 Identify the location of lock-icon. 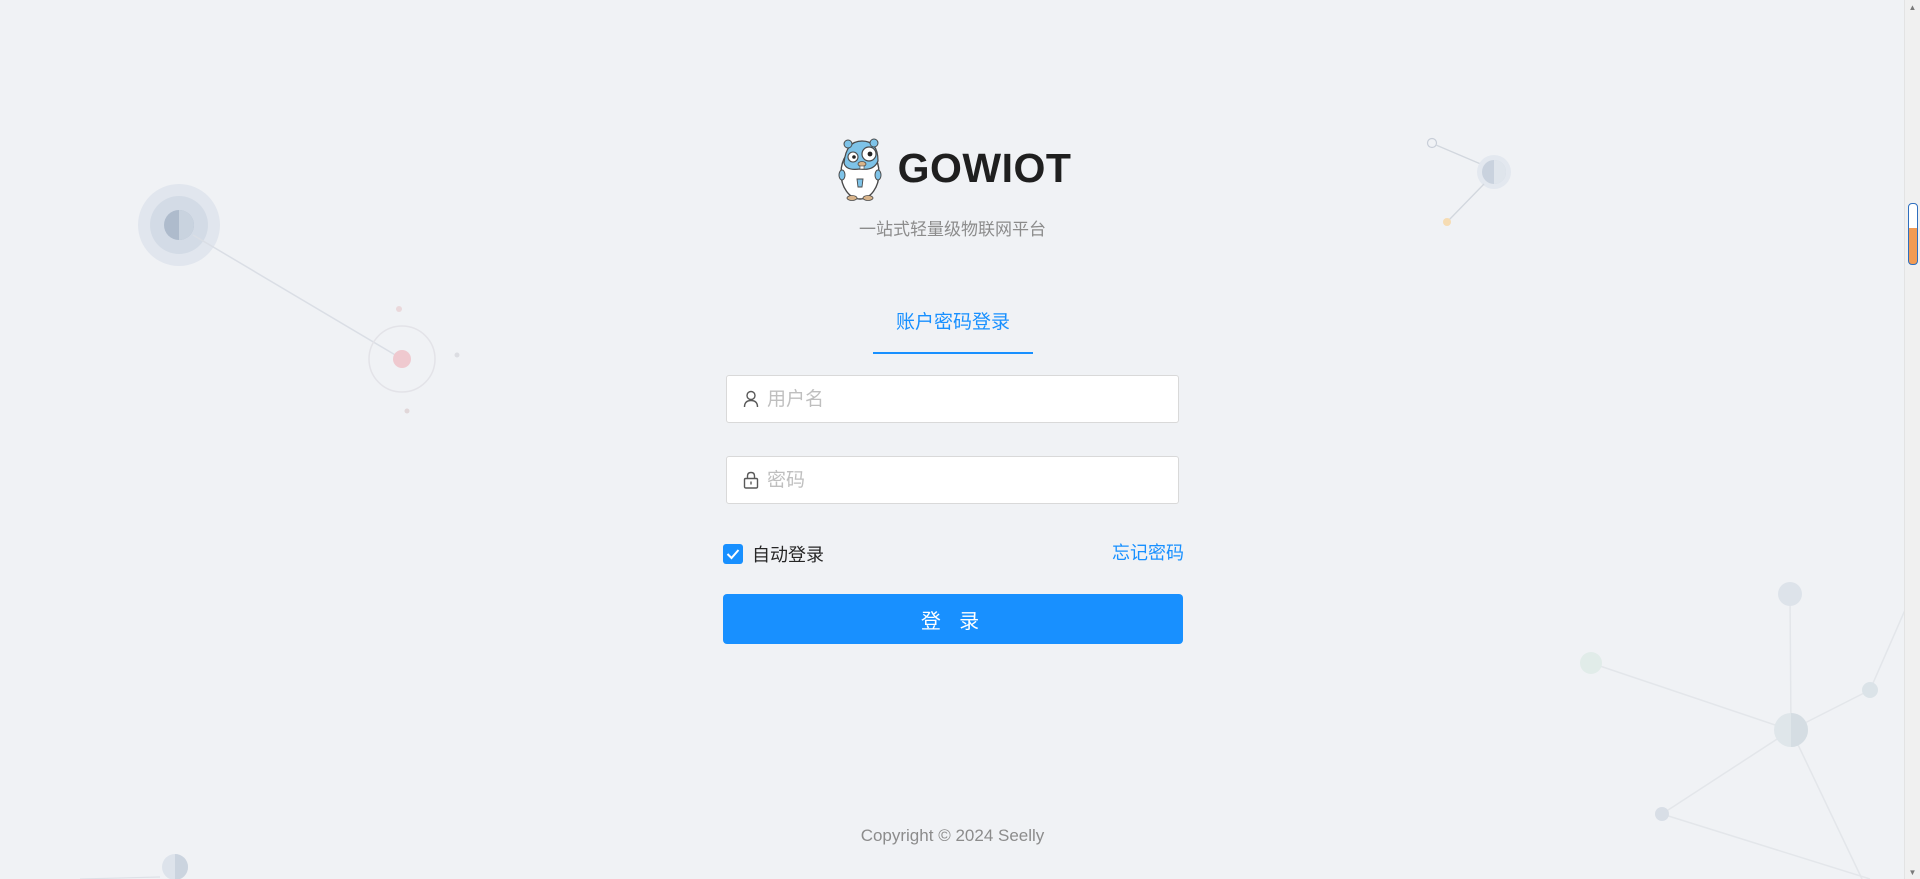
(751, 480).